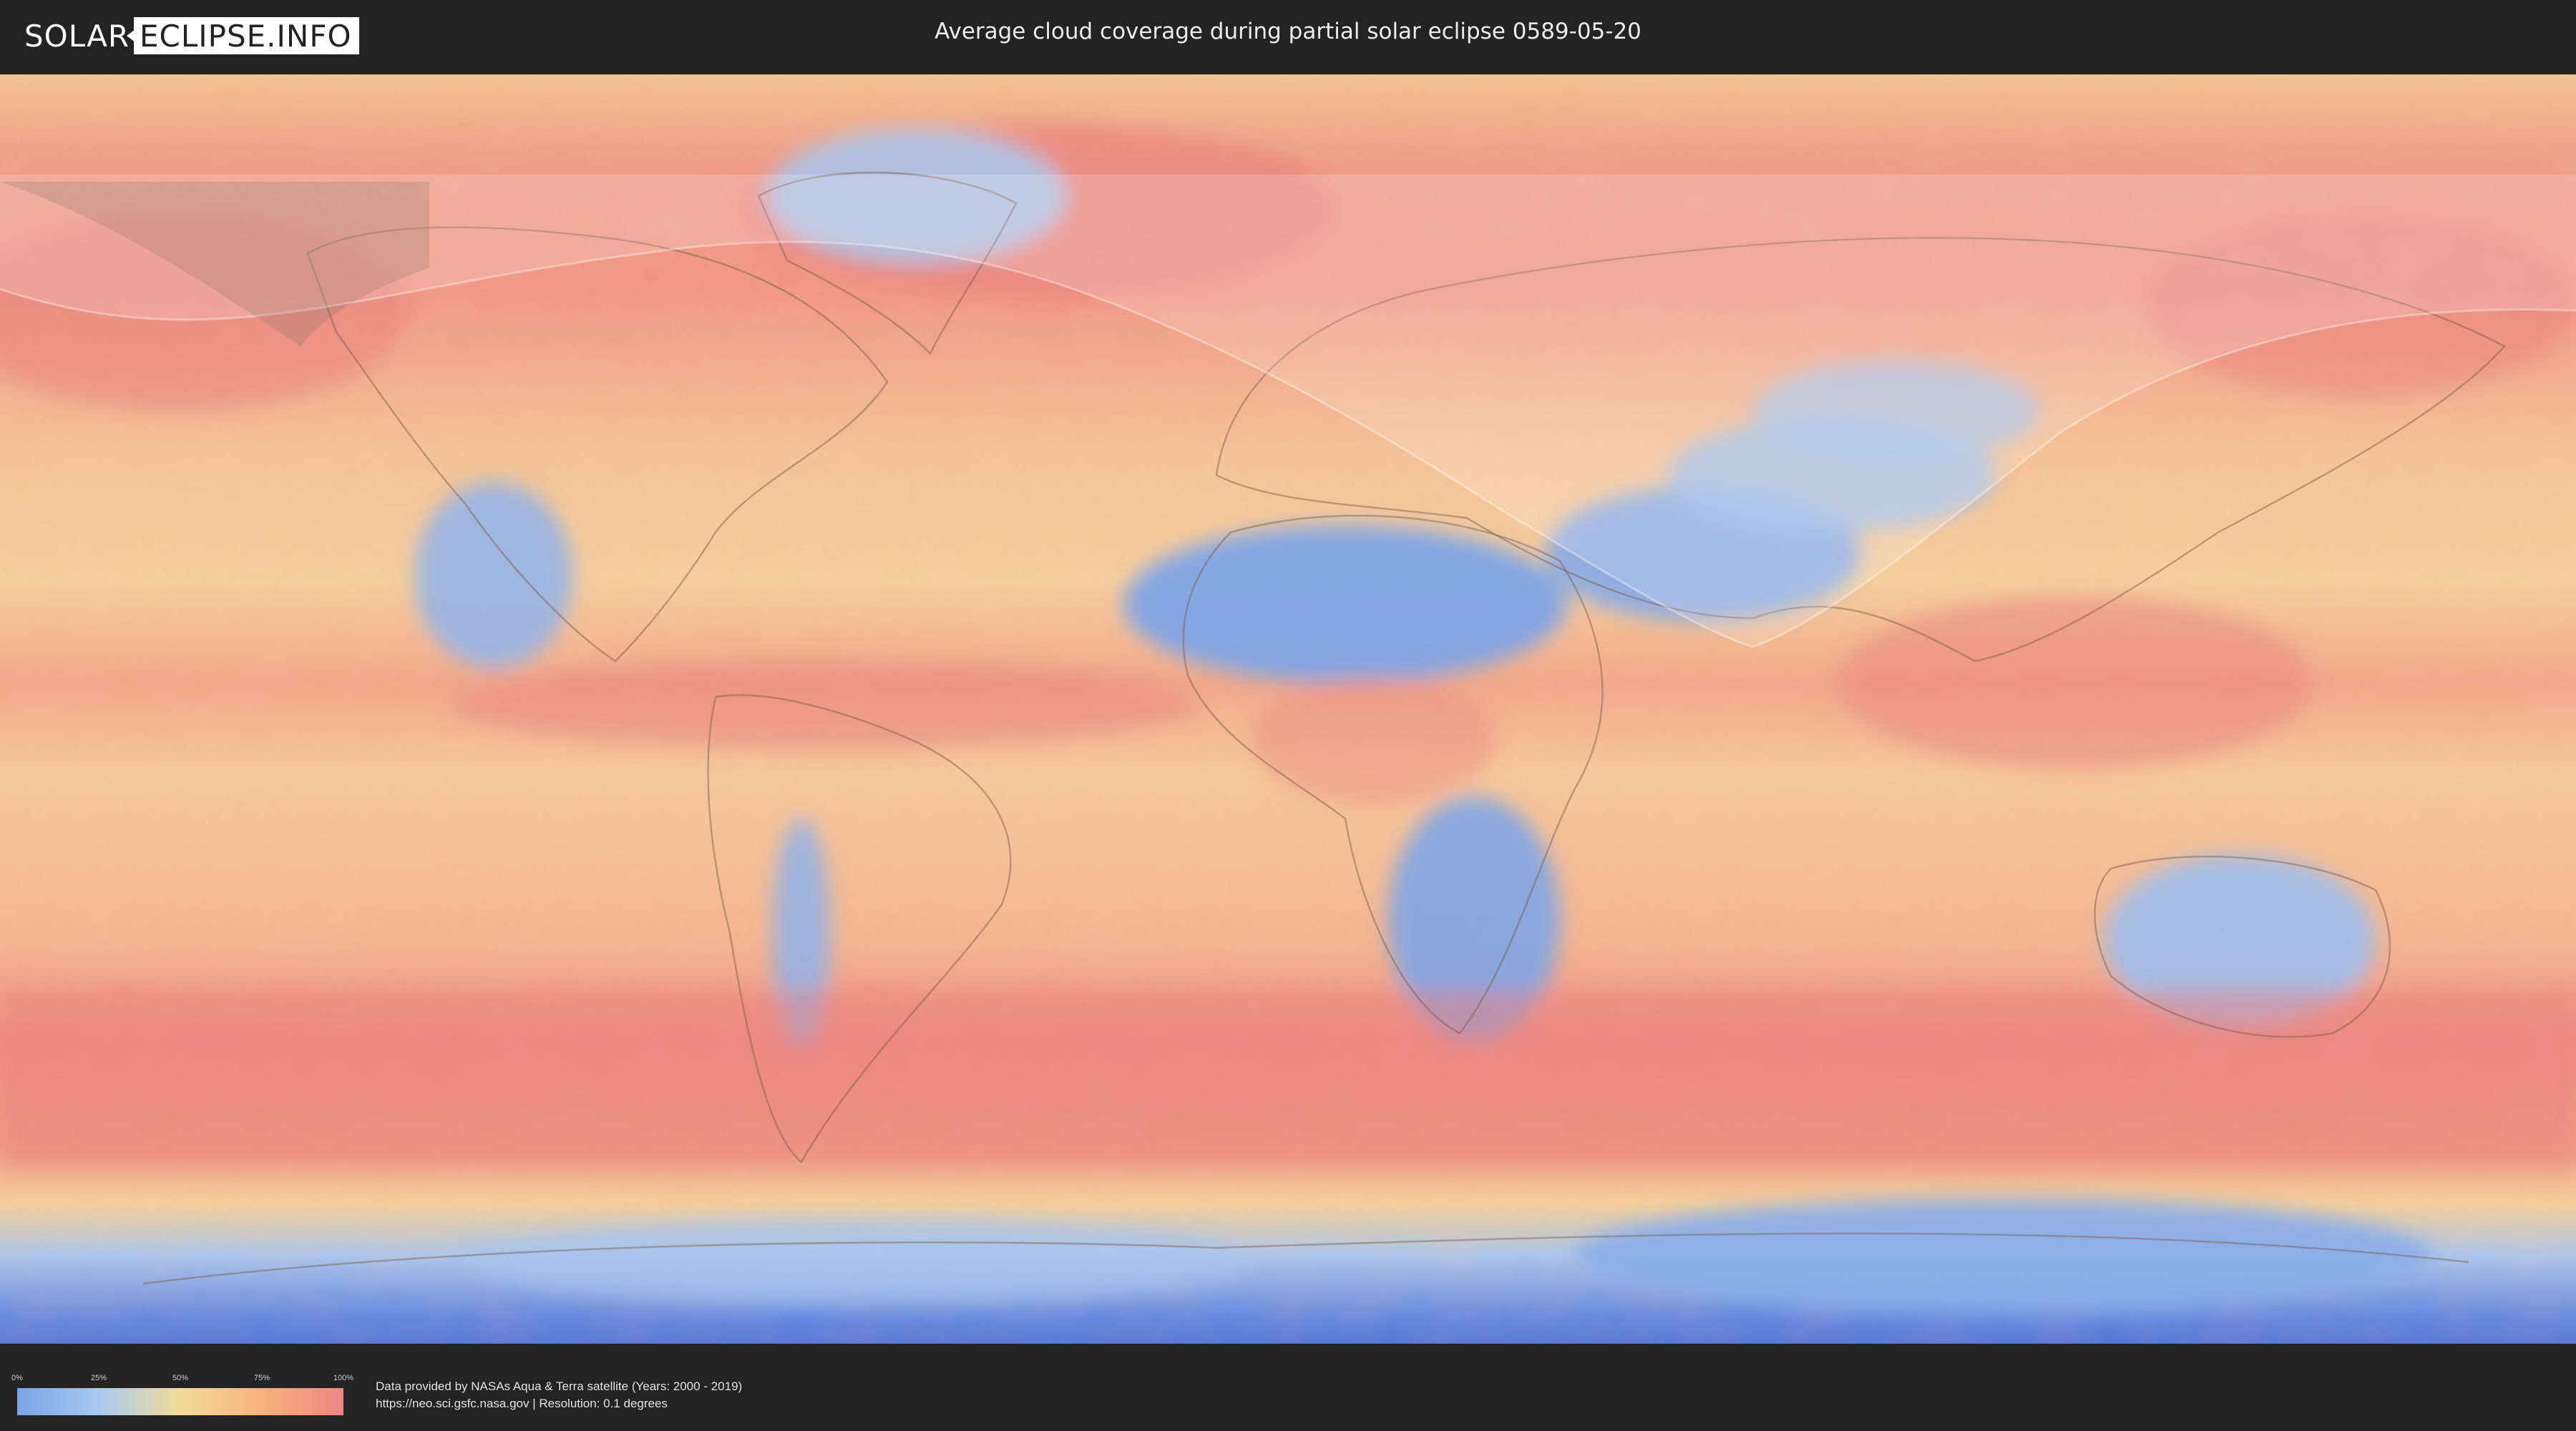  Describe the element at coordinates (343, 1378) in the screenshot. I see `legend-tick-100: 100%` at that location.